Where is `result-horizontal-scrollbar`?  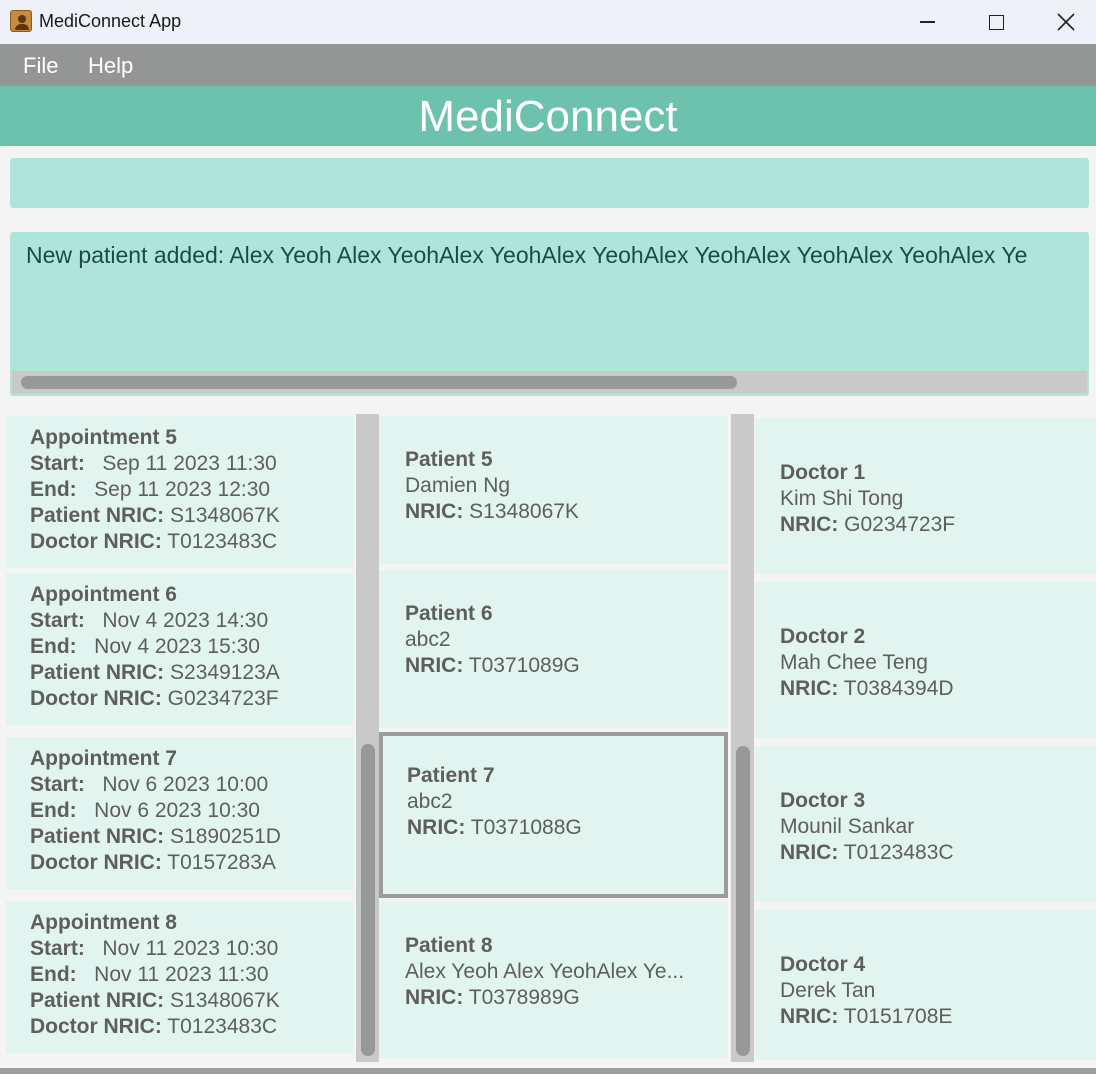 result-horizontal-scrollbar is located at coordinates (549, 382).